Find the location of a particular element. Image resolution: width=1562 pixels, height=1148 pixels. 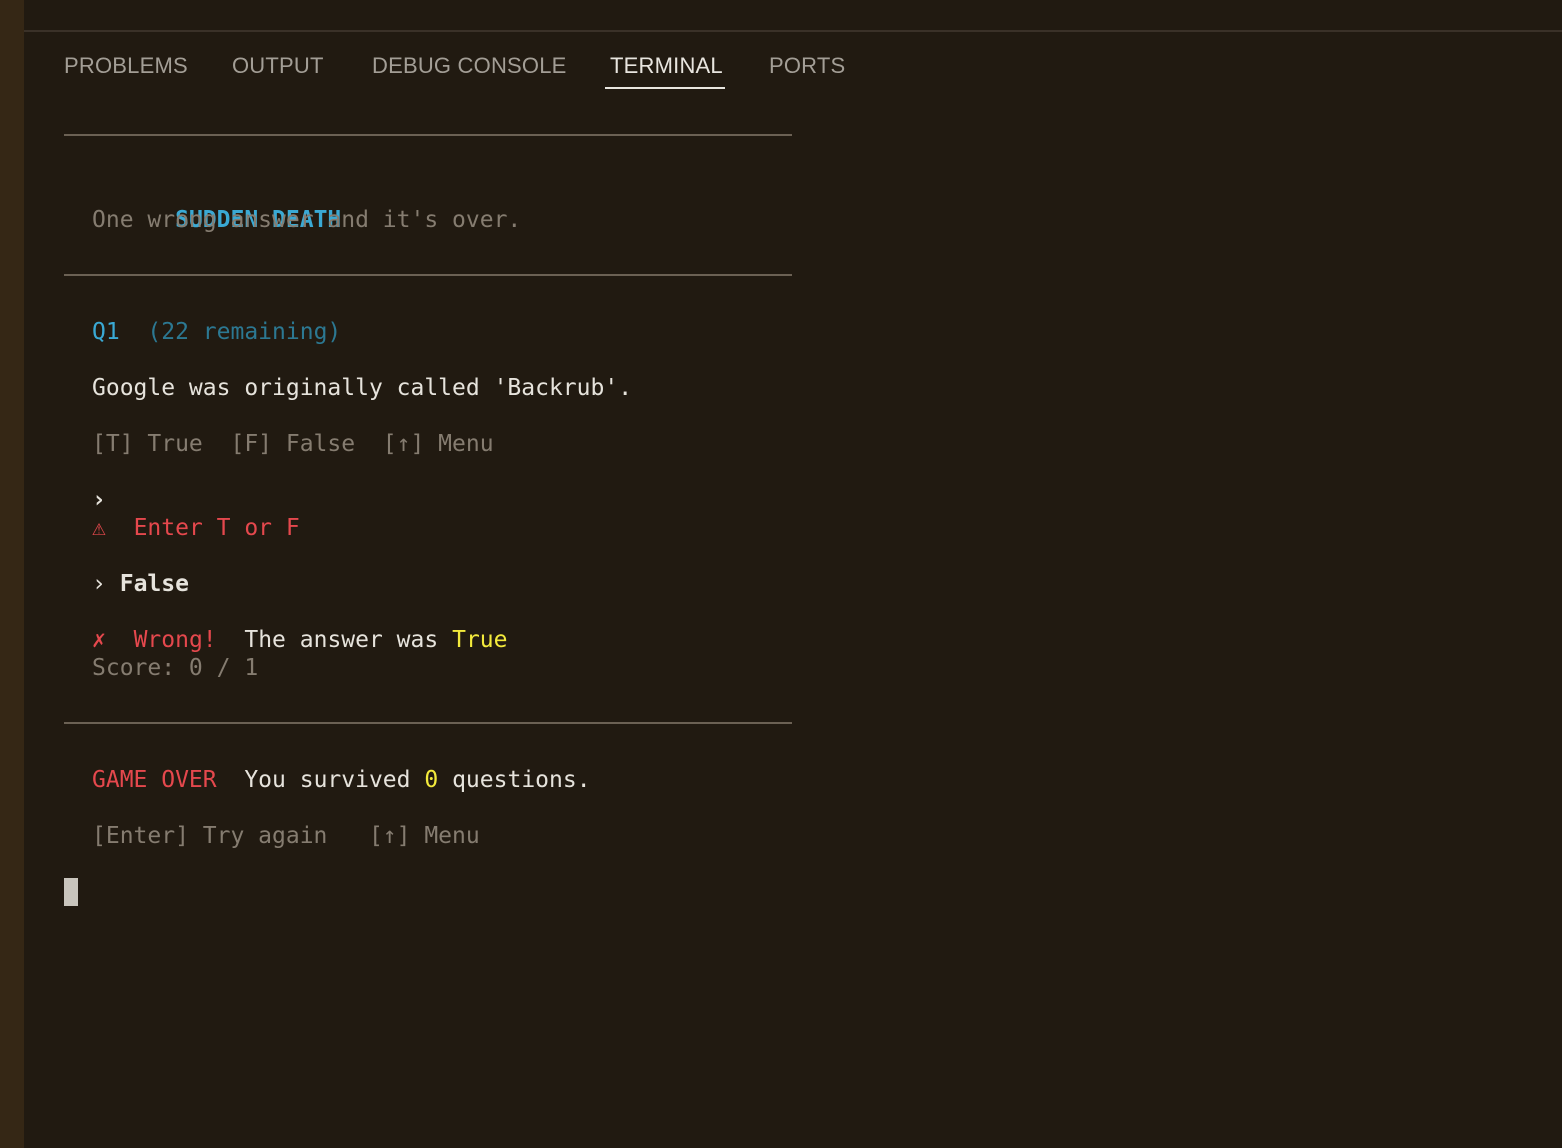

cross-icon: ✗ is located at coordinates (99, 640).